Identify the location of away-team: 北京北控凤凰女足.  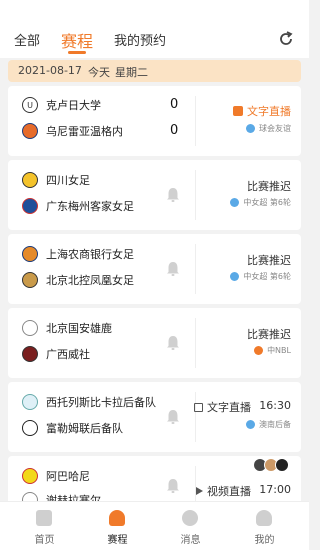
(78, 280).